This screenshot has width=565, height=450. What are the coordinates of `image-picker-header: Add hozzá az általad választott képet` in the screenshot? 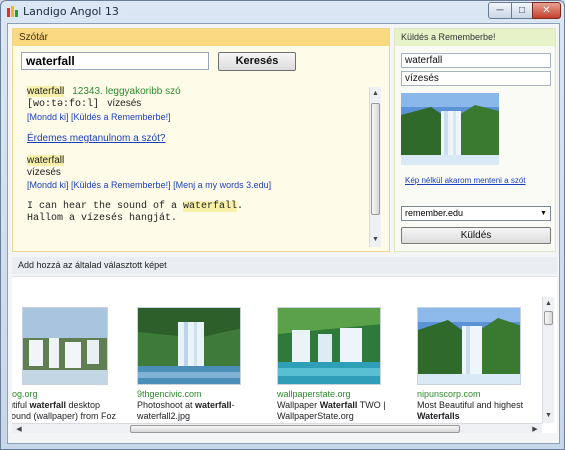 It's located at (284, 265).